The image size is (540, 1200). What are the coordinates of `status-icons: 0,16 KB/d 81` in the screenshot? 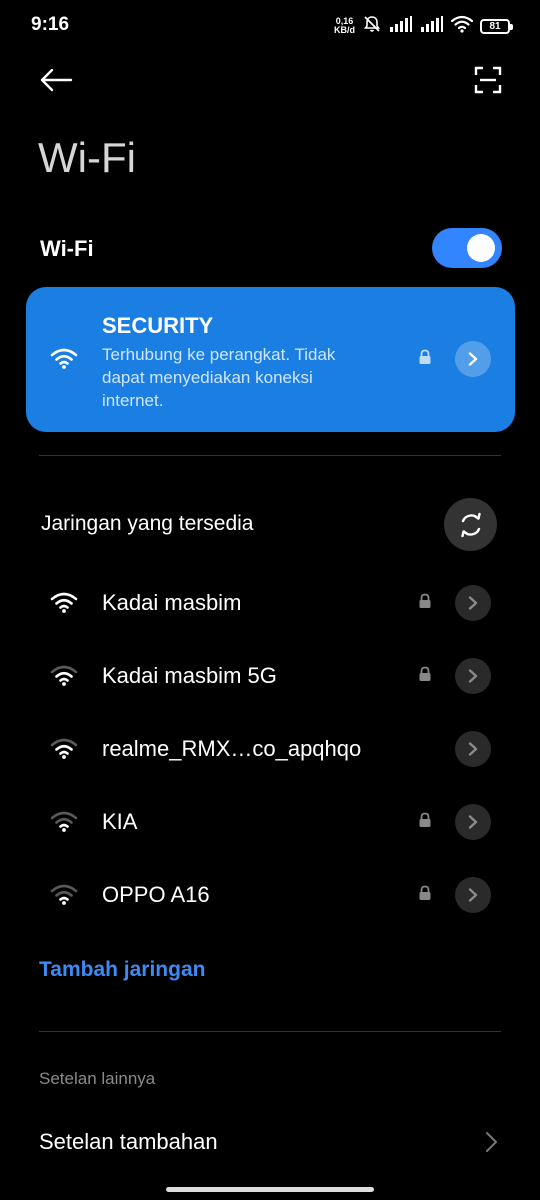 It's located at (423, 26).